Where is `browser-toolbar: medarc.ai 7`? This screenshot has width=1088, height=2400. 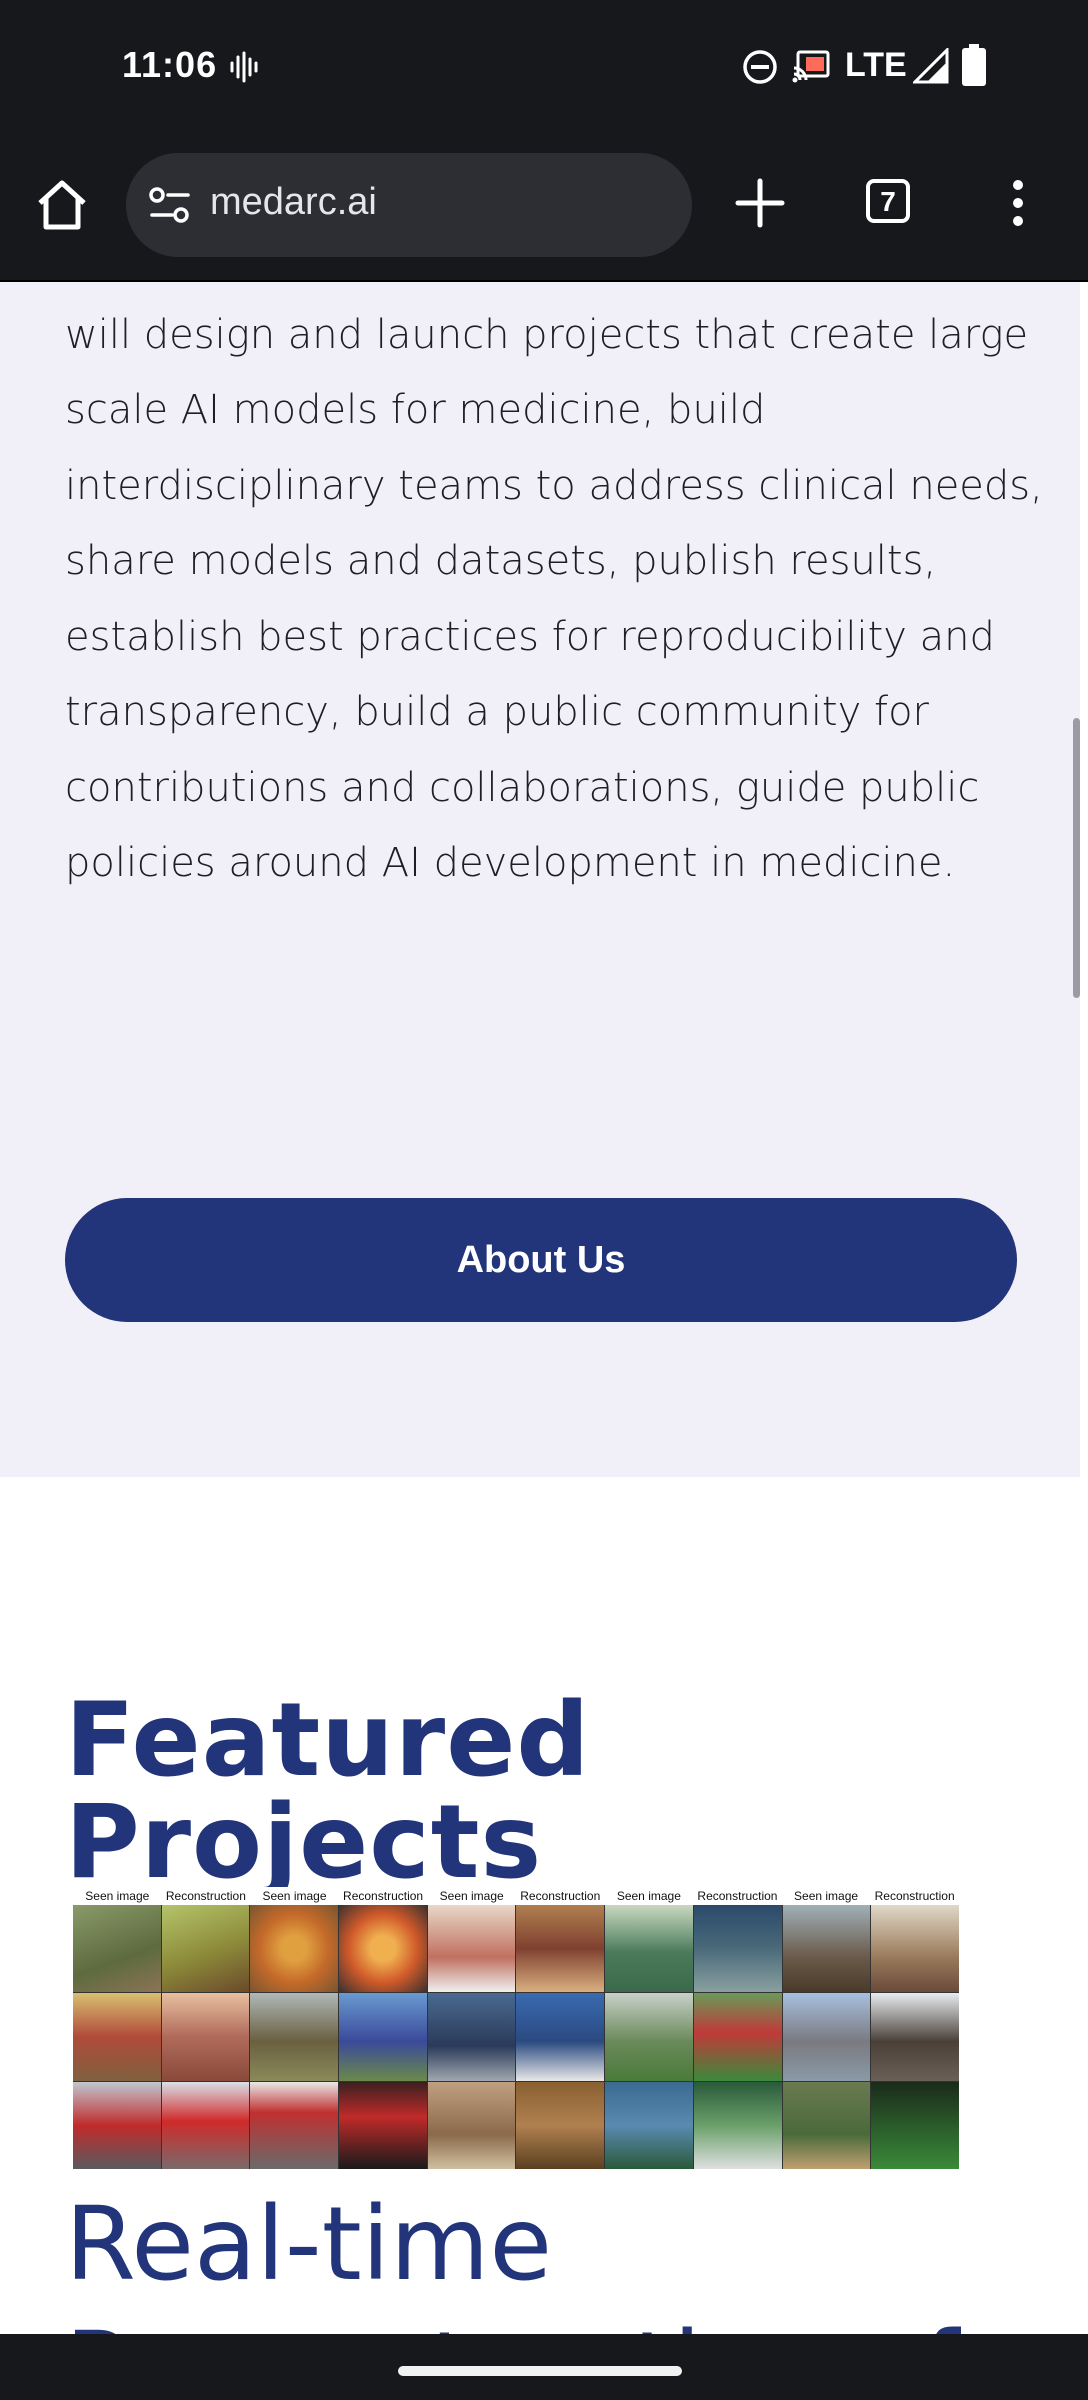 browser-toolbar: medarc.ai 7 is located at coordinates (544, 208).